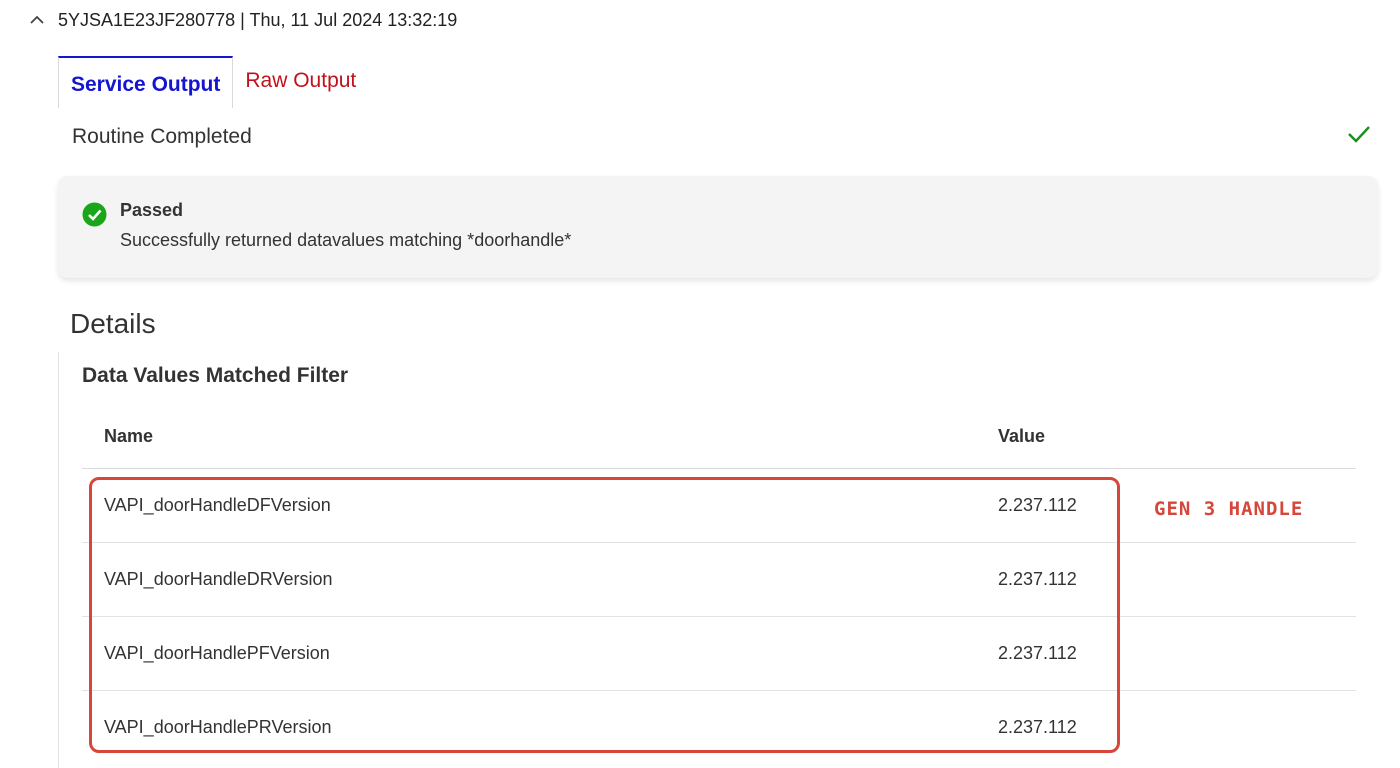  Describe the element at coordinates (1022, 435) in the screenshot. I see `column-header-value: Value` at that location.